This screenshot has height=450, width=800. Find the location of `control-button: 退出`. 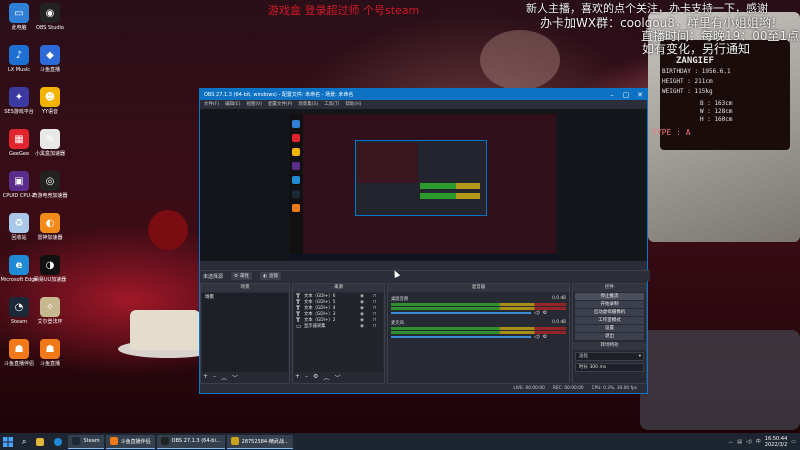

control-button: 退出 is located at coordinates (609, 336).